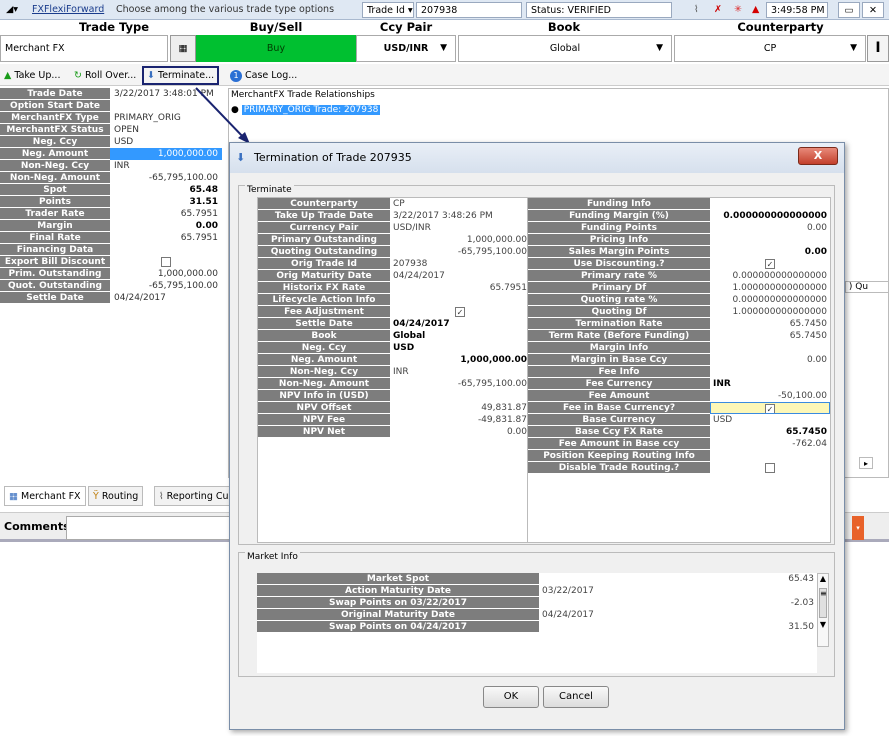 This screenshot has height=736, width=889. Describe the element at coordinates (770, 396) in the screenshot. I see `field-value: -50,100.00` at that location.